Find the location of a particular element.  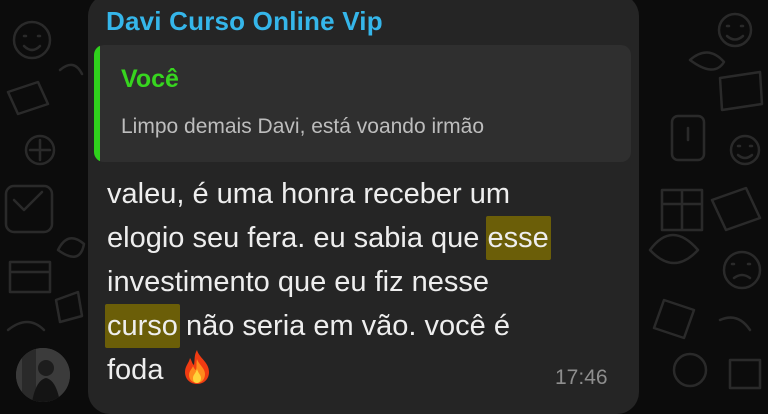

reply-text: Limpo demais Davi, está voando irmão is located at coordinates (303, 126).